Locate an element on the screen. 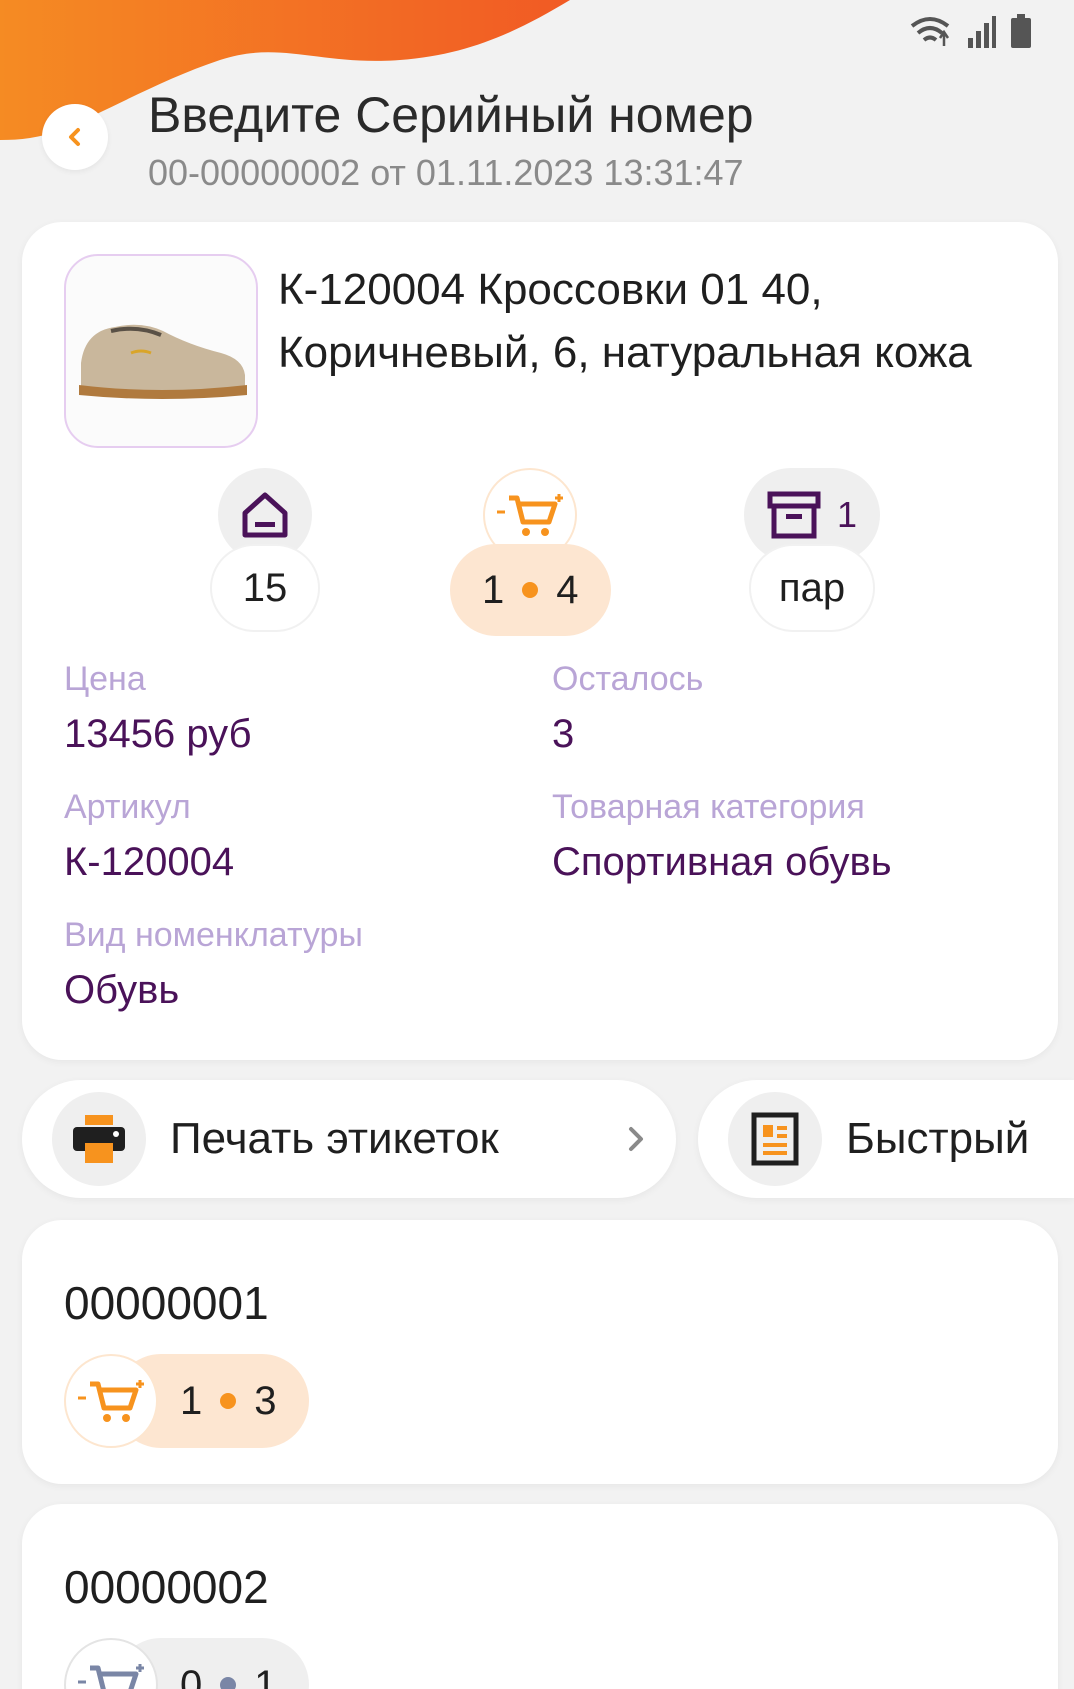 The height and width of the screenshot is (1689, 1074). sneaker-image is located at coordinates (163, 361).